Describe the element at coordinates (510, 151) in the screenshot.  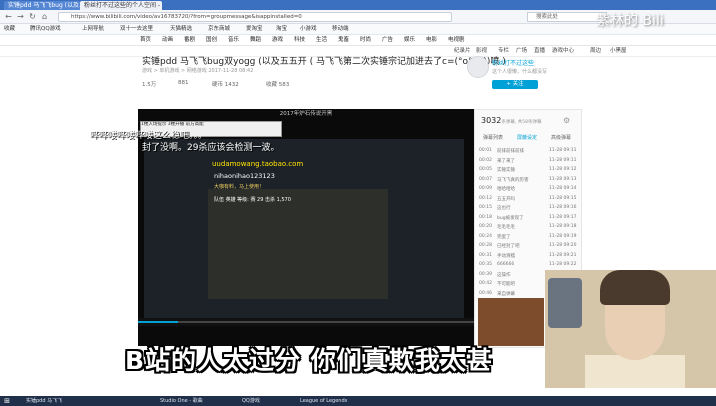
I see `danmaku-text: 前排前排前排` at that location.